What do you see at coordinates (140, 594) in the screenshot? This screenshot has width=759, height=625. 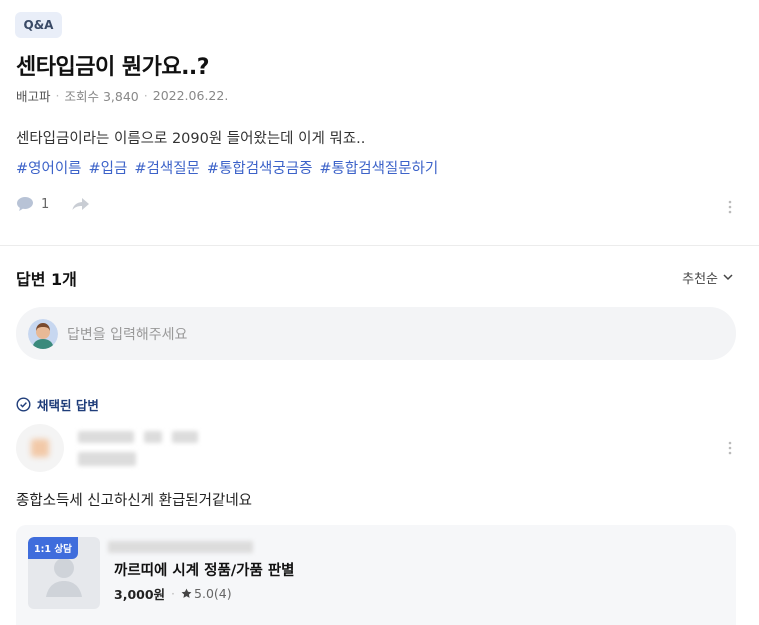 I see `consult-price: 3,000원` at bounding box center [140, 594].